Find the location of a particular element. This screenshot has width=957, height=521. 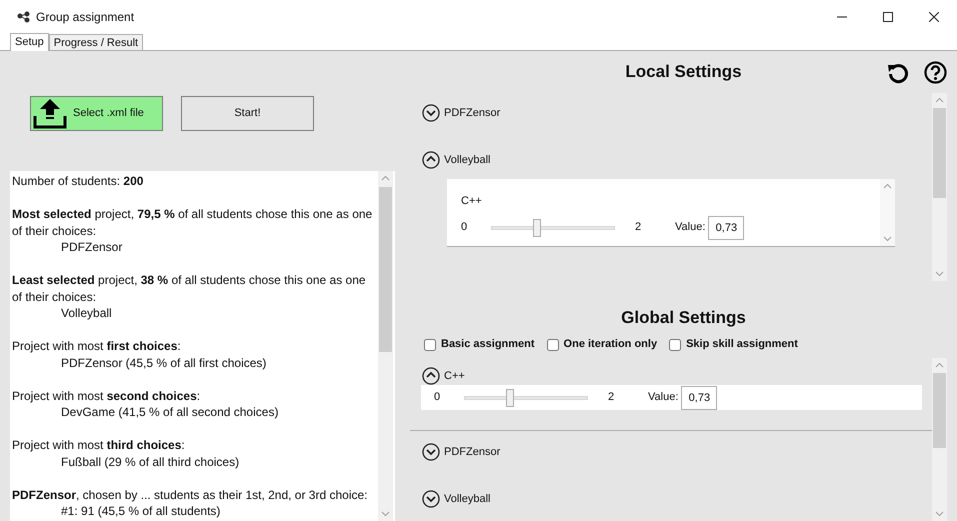

select-file-button: Select .xml file is located at coordinates (96, 113).